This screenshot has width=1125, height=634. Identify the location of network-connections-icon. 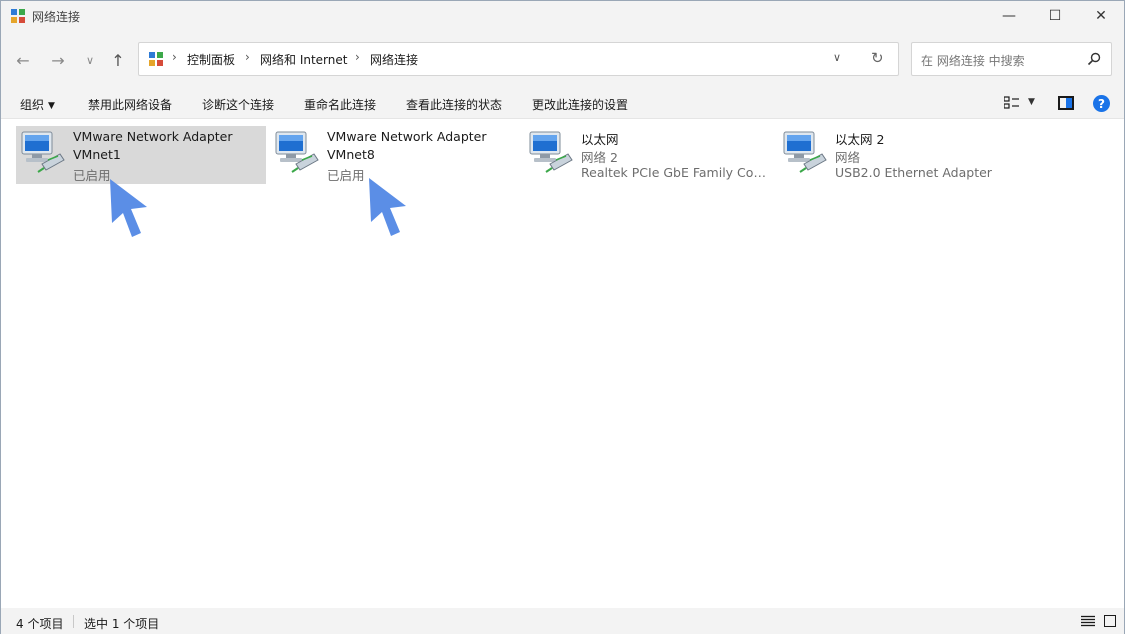
(18, 16).